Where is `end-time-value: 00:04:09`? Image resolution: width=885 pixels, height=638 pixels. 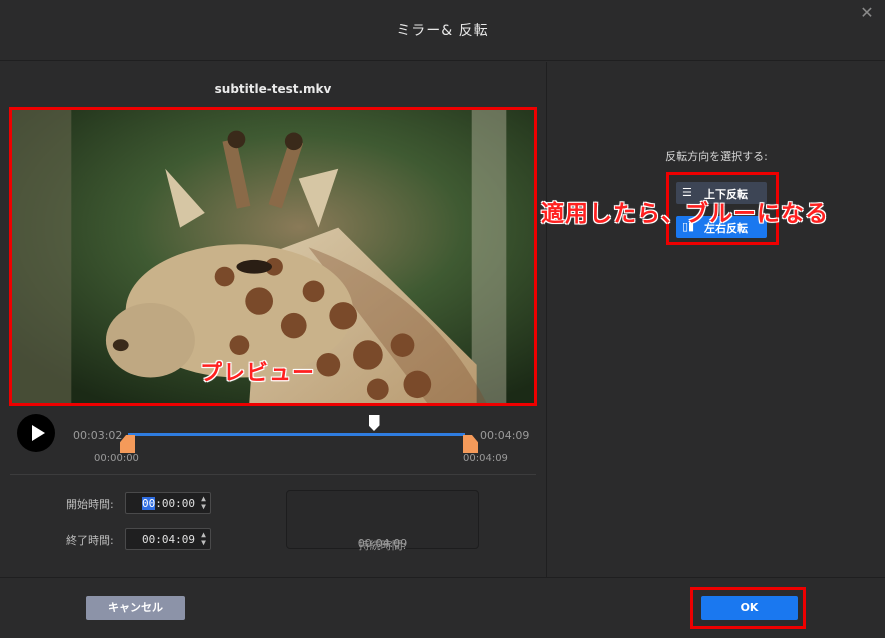
end-time-value: 00:04:09 is located at coordinates (168, 539).